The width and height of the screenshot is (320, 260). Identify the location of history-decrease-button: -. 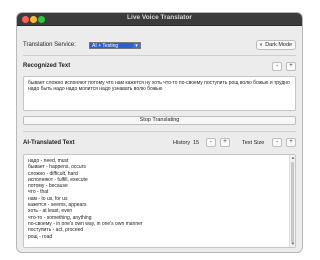
(211, 142).